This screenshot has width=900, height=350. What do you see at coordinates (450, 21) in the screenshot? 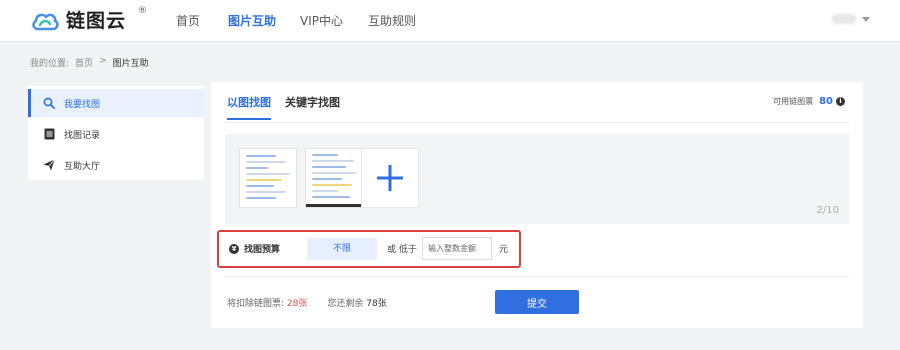
I see `top-navbar: 链图云 ® 首页 图片互助 VIP中心 互助规则` at bounding box center [450, 21].